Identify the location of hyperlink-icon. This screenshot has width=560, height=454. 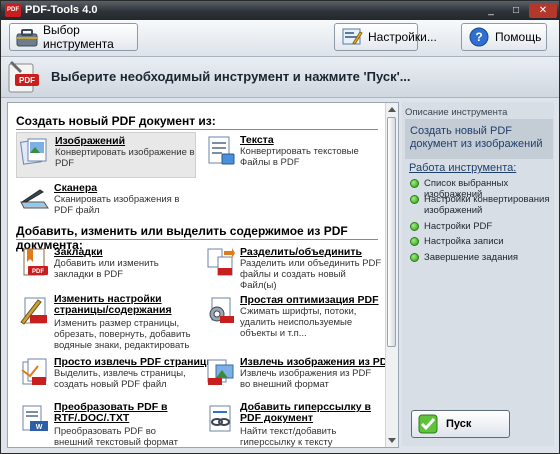
(220, 418).